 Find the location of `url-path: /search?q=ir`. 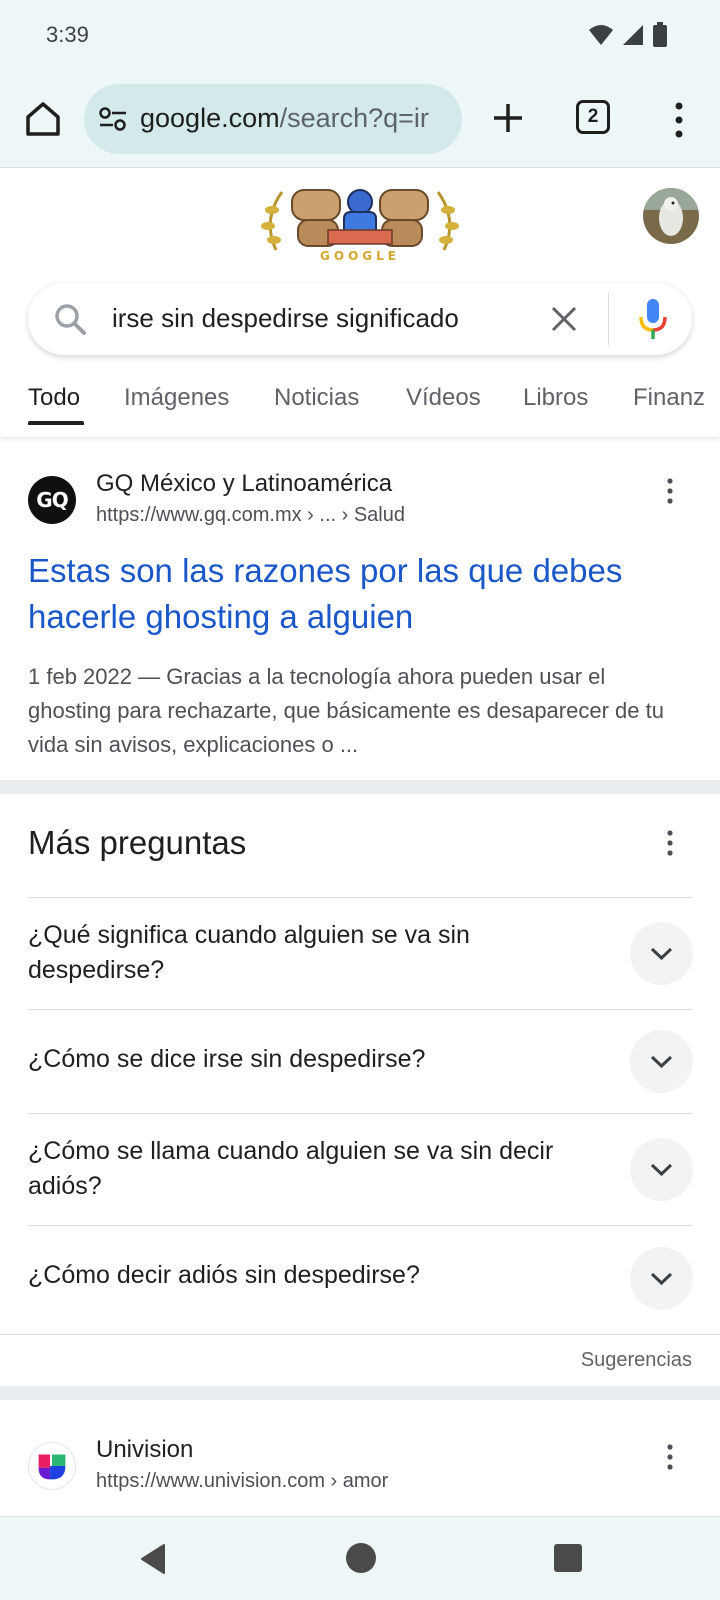

url-path: /search?q=ir is located at coordinates (354, 118).